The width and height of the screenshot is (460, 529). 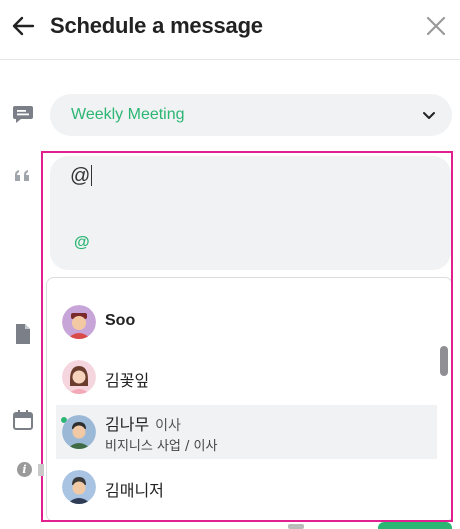 I want to click on close-button, so click(x=436, y=26).